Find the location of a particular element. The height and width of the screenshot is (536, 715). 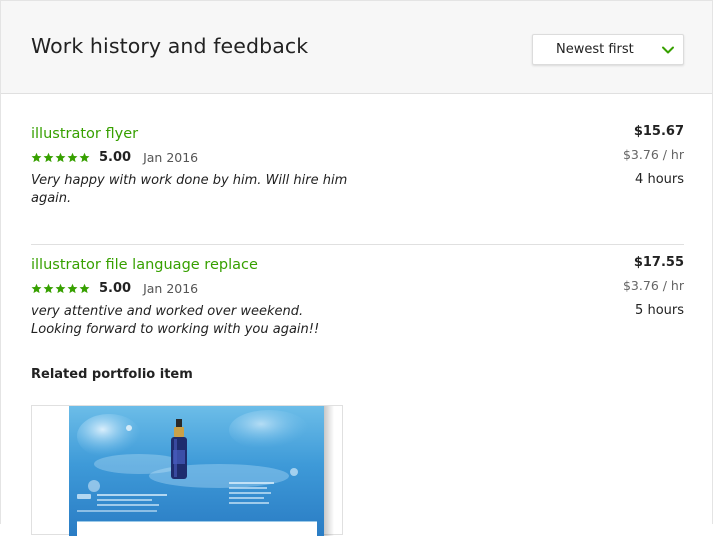

portfolio-heading: Related portfolio item is located at coordinates (112, 374).